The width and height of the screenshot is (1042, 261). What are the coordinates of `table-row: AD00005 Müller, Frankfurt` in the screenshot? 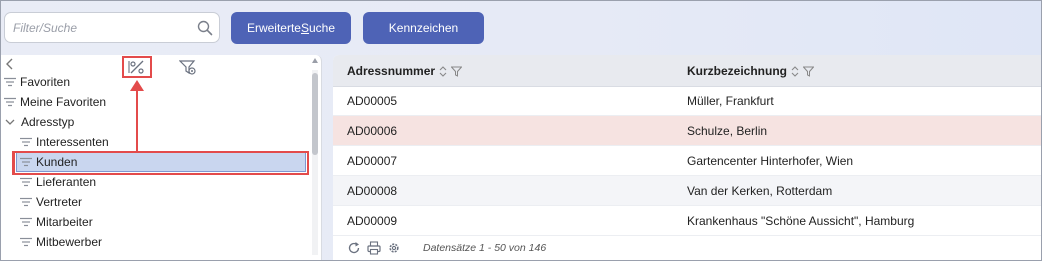 It's located at (687, 101).